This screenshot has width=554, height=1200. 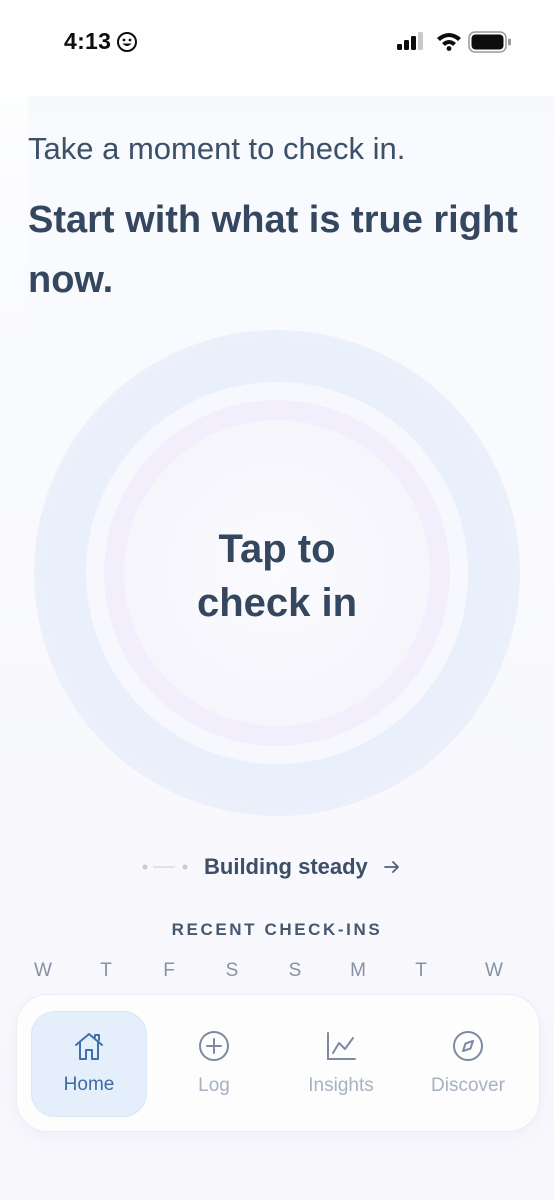 What do you see at coordinates (277, 576) in the screenshot?
I see `checkin-label: Tap to check in` at bounding box center [277, 576].